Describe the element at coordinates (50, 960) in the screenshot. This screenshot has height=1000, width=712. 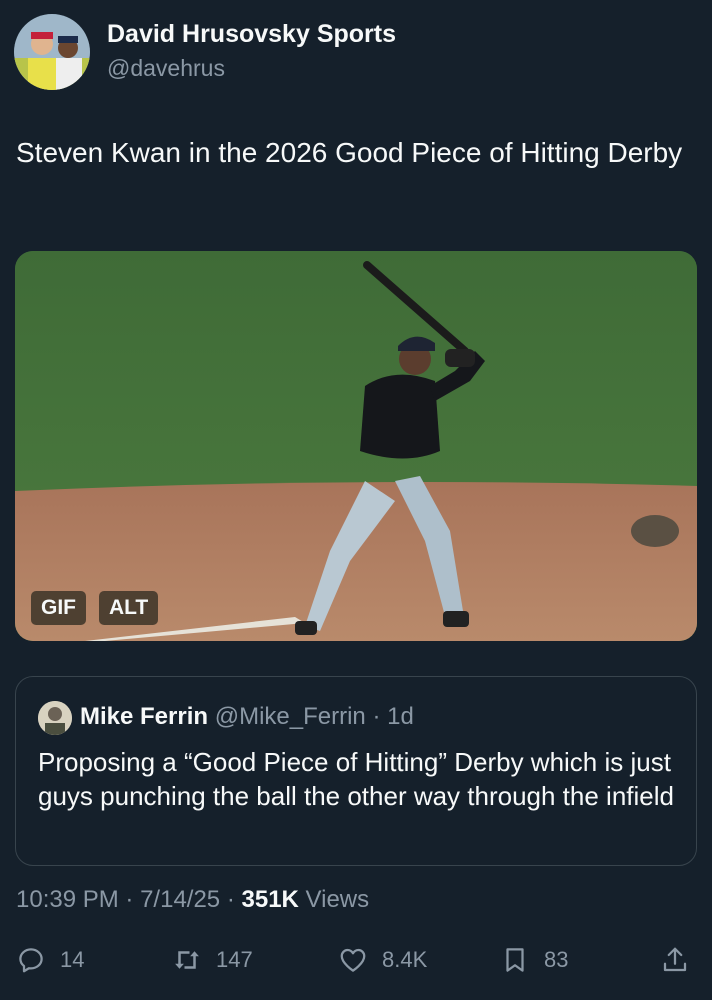
I see `reply-button: 14` at that location.